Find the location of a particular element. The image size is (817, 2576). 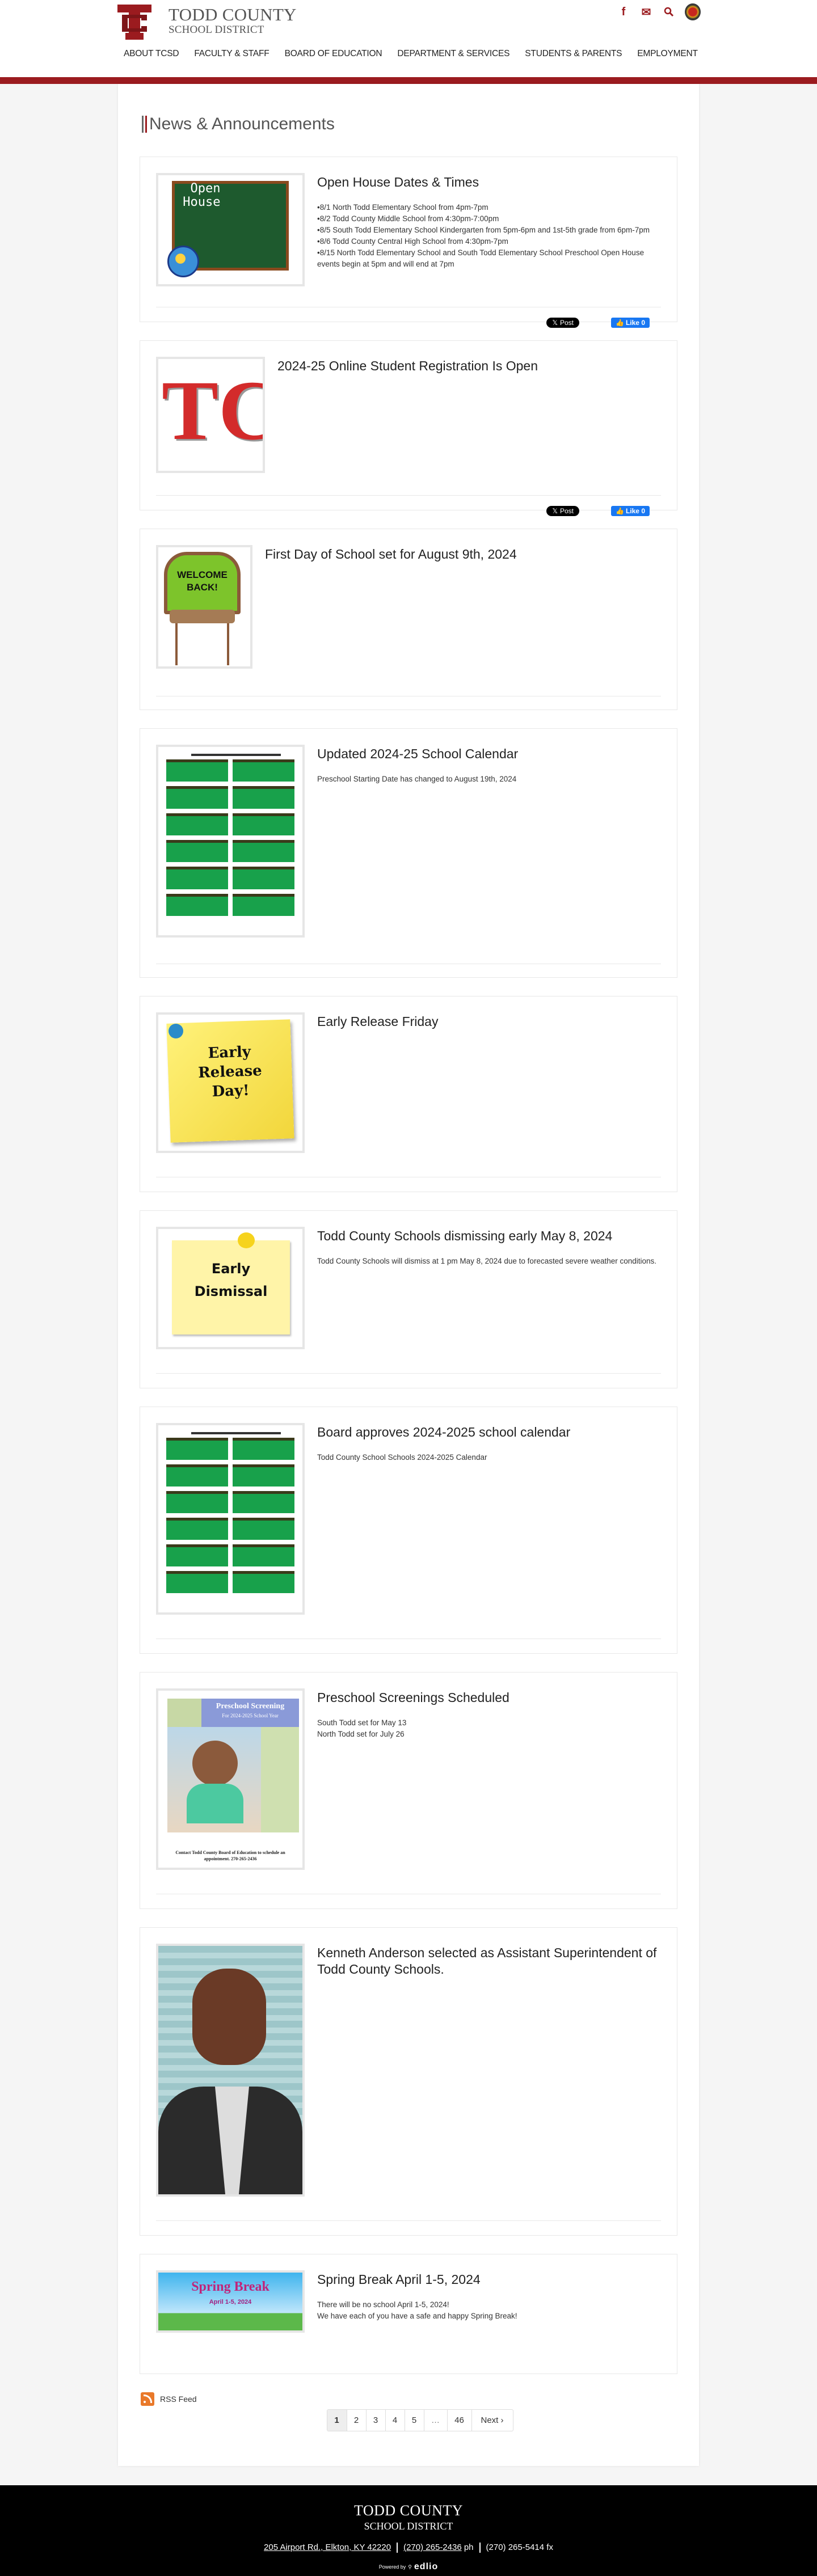

district-logo is located at coordinates (134, 22).